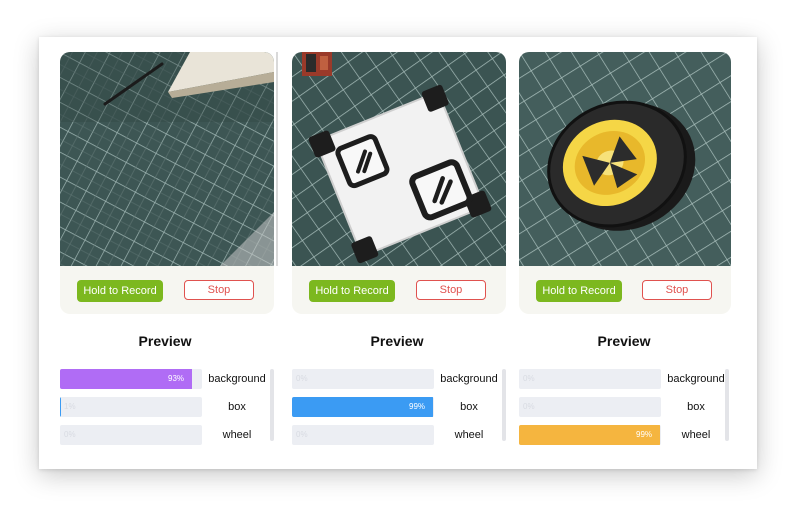 The width and height of the screenshot is (802, 517). What do you see at coordinates (401, 407) in the screenshot?
I see `prediction-row-box: 99% box` at bounding box center [401, 407].